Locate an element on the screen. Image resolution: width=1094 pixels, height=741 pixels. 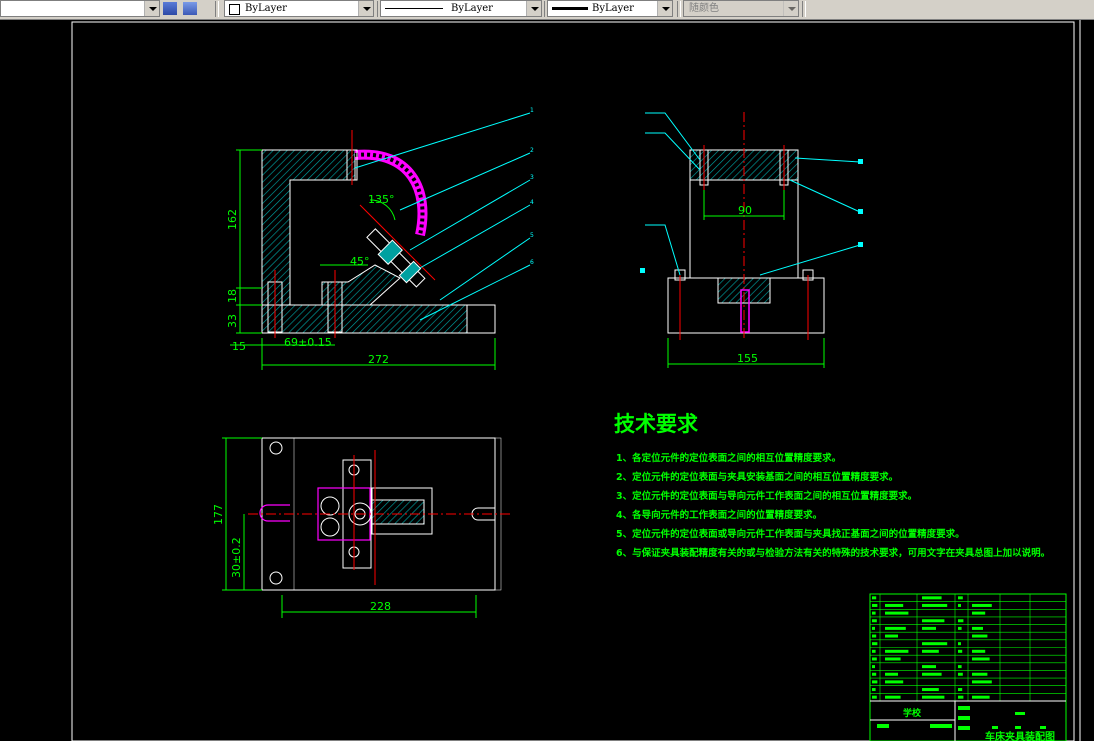
dim-angle-135: 135° is located at coordinates (381, 199).